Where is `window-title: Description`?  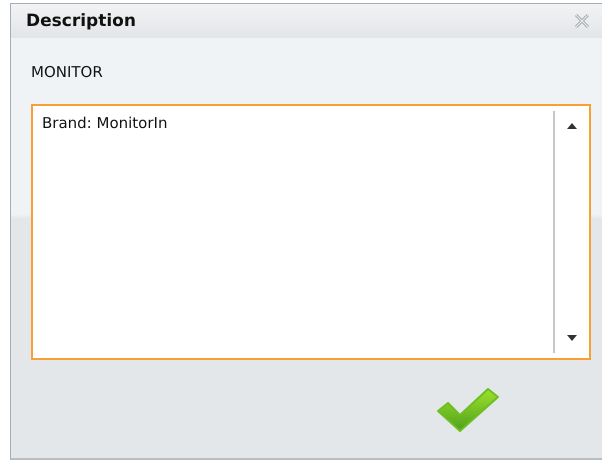
window-title: Description is located at coordinates (81, 21).